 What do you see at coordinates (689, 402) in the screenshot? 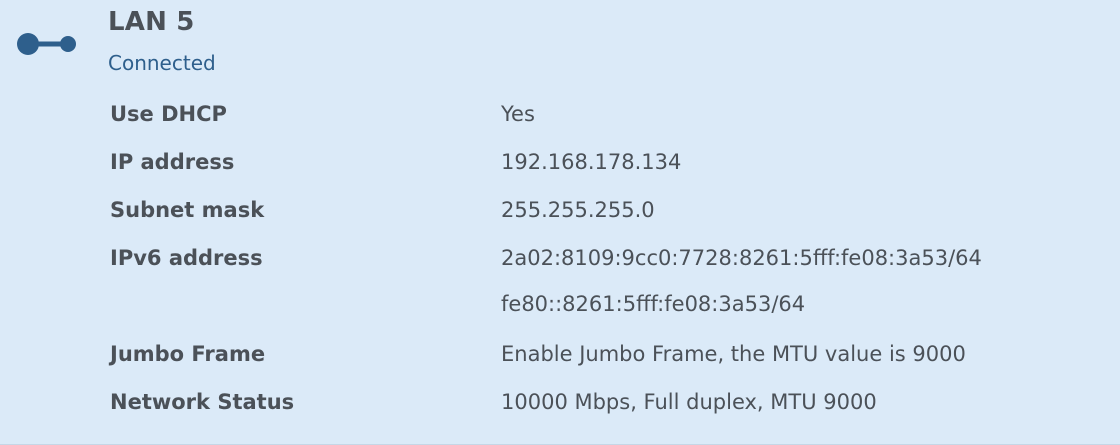
I see `network-status-value: 10000 Mbps, Full duplex, MTU 9000` at bounding box center [689, 402].